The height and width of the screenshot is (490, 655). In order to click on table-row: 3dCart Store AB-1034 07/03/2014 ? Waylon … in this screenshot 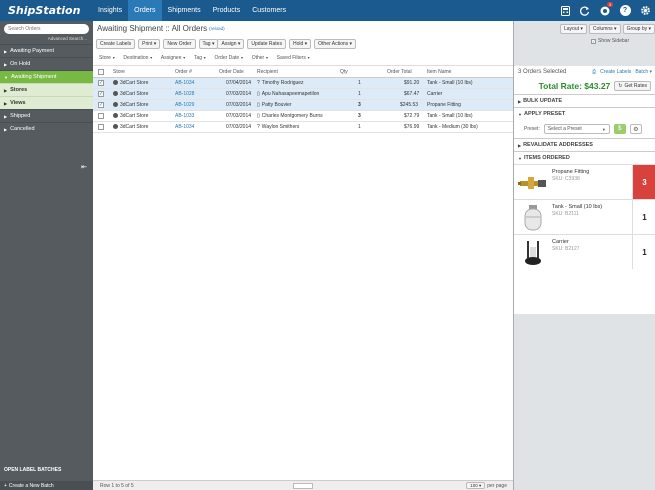, I will do `click(303, 127)`.